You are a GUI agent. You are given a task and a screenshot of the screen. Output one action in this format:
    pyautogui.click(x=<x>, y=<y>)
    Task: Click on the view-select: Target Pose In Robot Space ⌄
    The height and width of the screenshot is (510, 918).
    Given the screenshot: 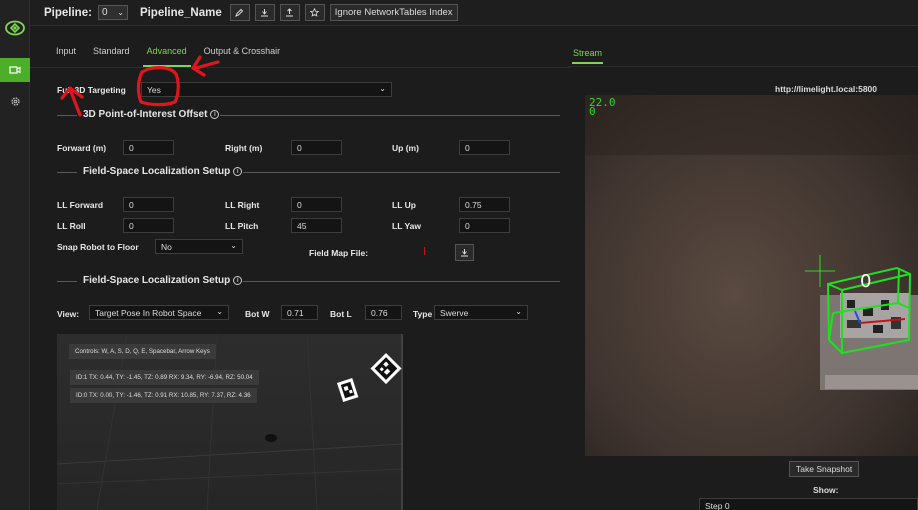 What is the action you would take?
    pyautogui.click(x=159, y=312)
    